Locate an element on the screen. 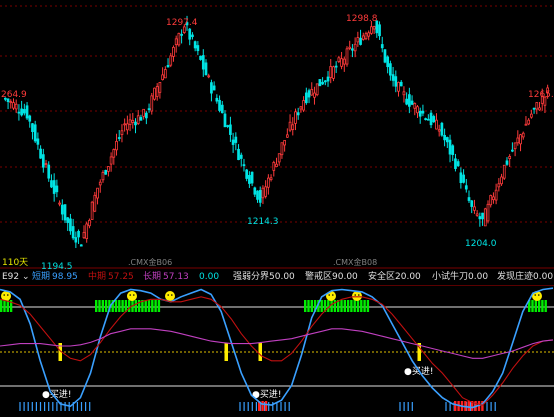 The height and width of the screenshot is (417, 554). smiley-icon is located at coordinates (170, 296).